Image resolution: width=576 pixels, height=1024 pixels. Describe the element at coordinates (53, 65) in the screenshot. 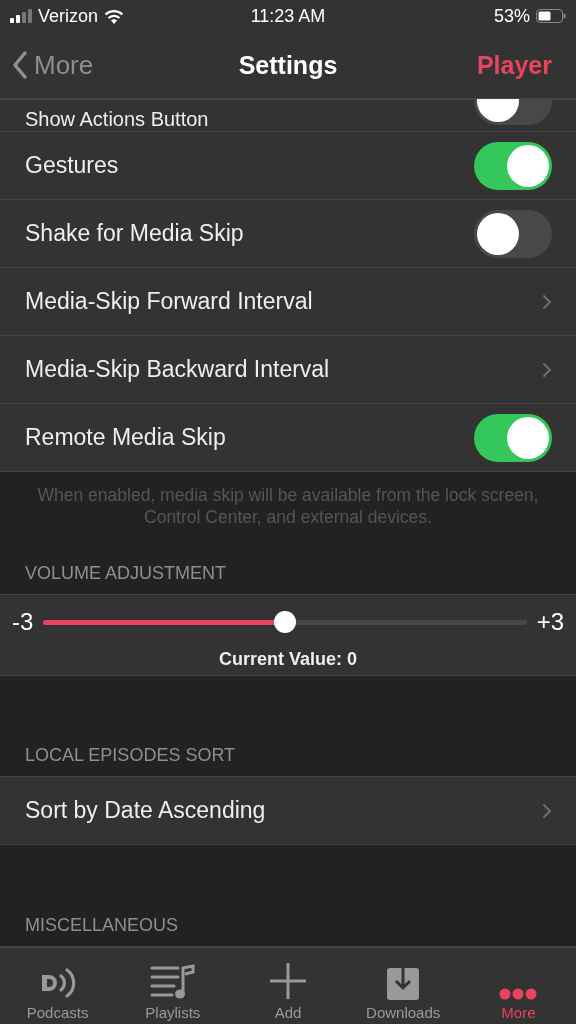

I see `back-button: More` at that location.